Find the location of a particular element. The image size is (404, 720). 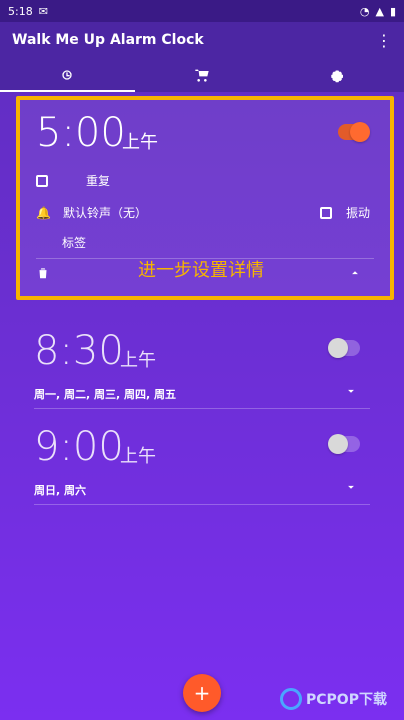

gear-icon is located at coordinates (336, 76).